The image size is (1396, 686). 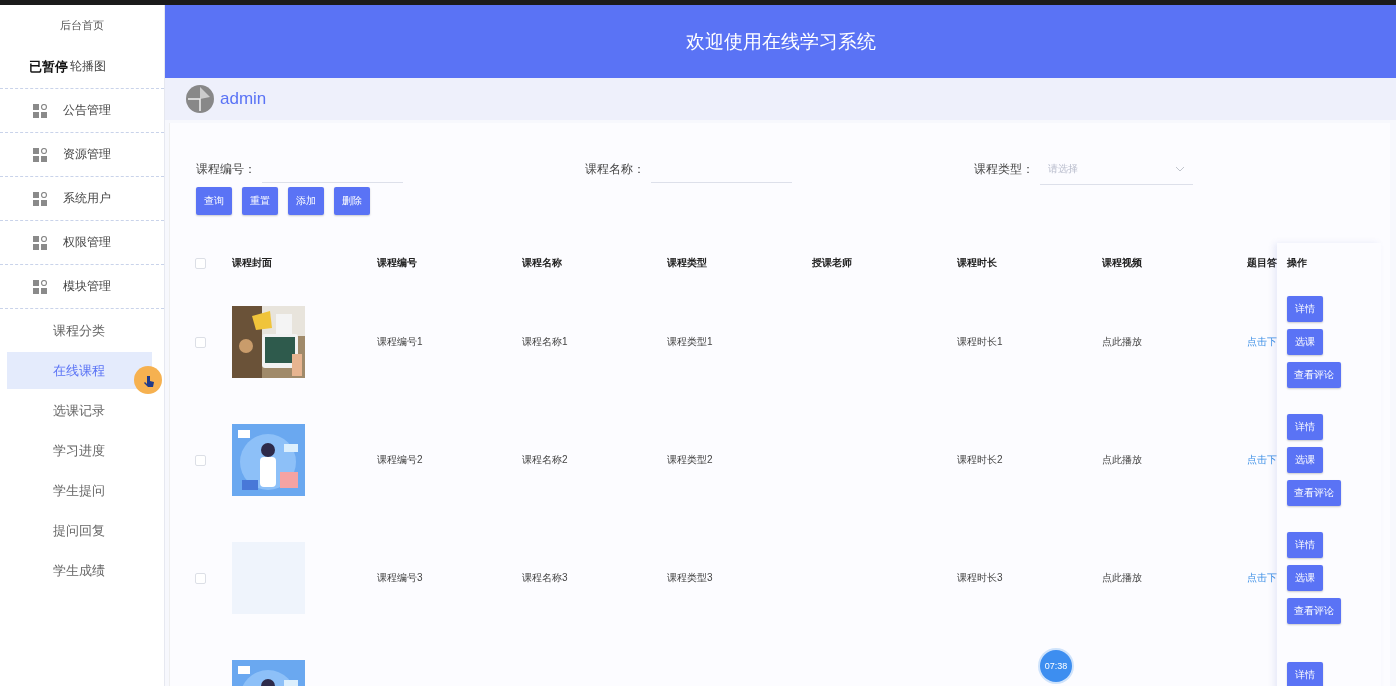 I want to click on menu-item: 系统用户, so click(x=87, y=198).